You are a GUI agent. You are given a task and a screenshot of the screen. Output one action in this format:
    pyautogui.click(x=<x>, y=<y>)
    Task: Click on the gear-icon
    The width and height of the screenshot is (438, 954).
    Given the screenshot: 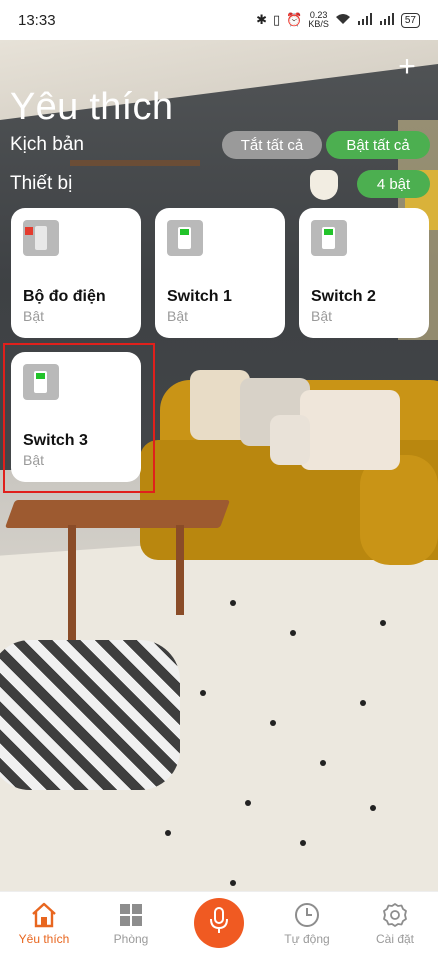 What is the action you would take?
    pyautogui.click(x=395, y=915)
    